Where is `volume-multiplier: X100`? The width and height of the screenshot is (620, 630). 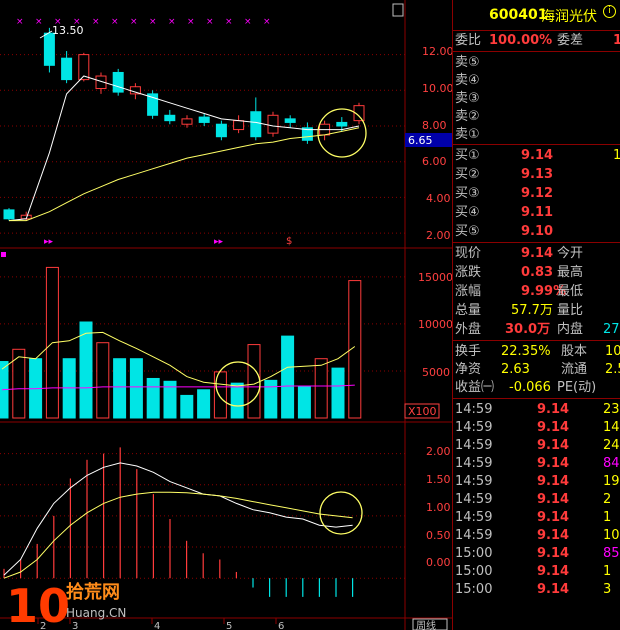
volume-multiplier: X100 is located at coordinates (422, 411).